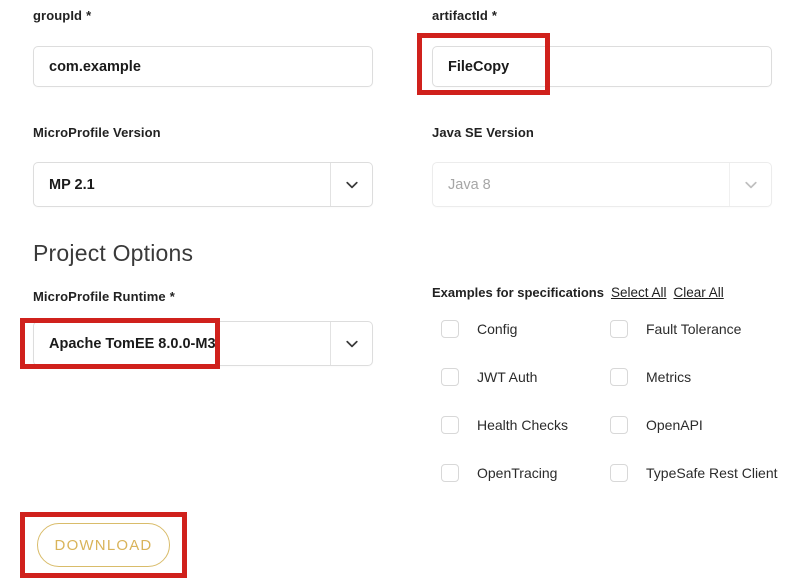 The image size is (800, 587). I want to click on group-id-required-mark: *, so click(89, 15).